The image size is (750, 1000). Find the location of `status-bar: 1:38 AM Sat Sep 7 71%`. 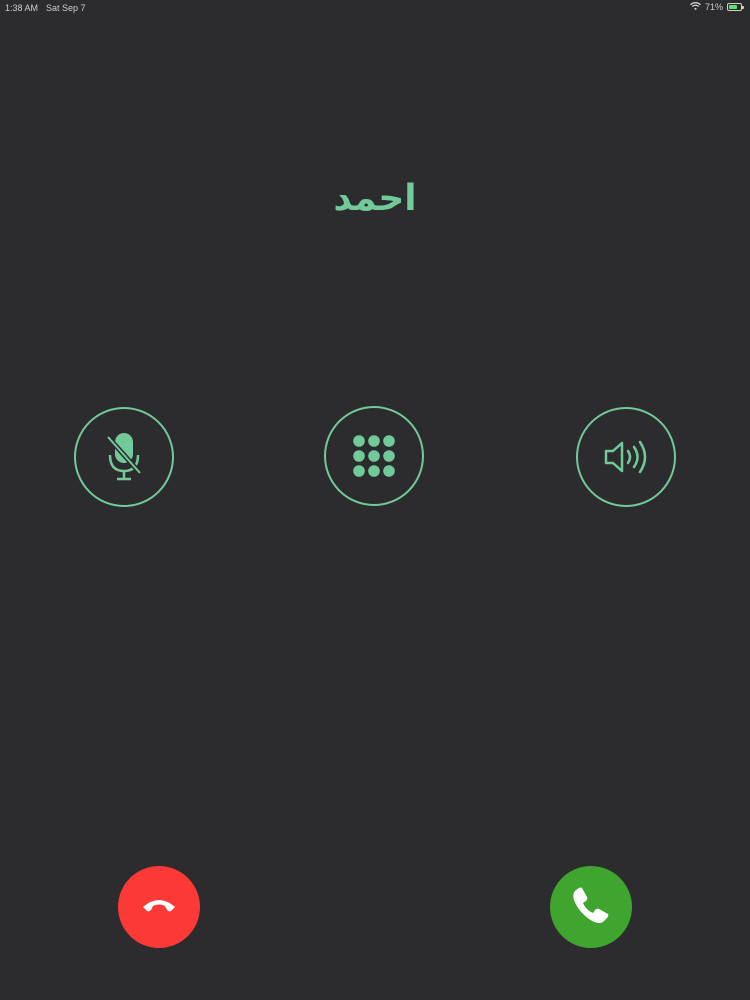

status-bar: 1:38 AM Sat Sep 7 71% is located at coordinates (375, 8).